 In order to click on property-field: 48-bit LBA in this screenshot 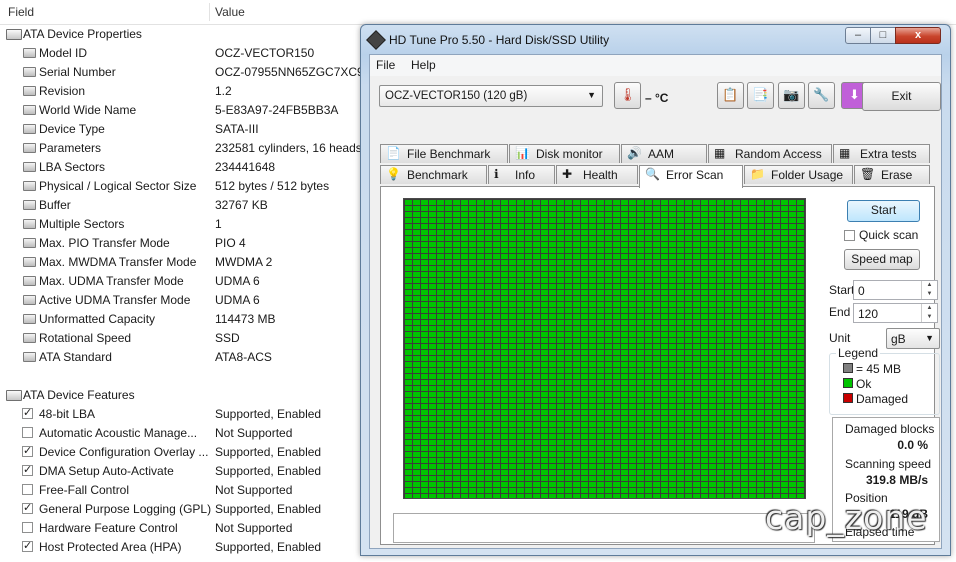, I will do `click(67, 414)`.